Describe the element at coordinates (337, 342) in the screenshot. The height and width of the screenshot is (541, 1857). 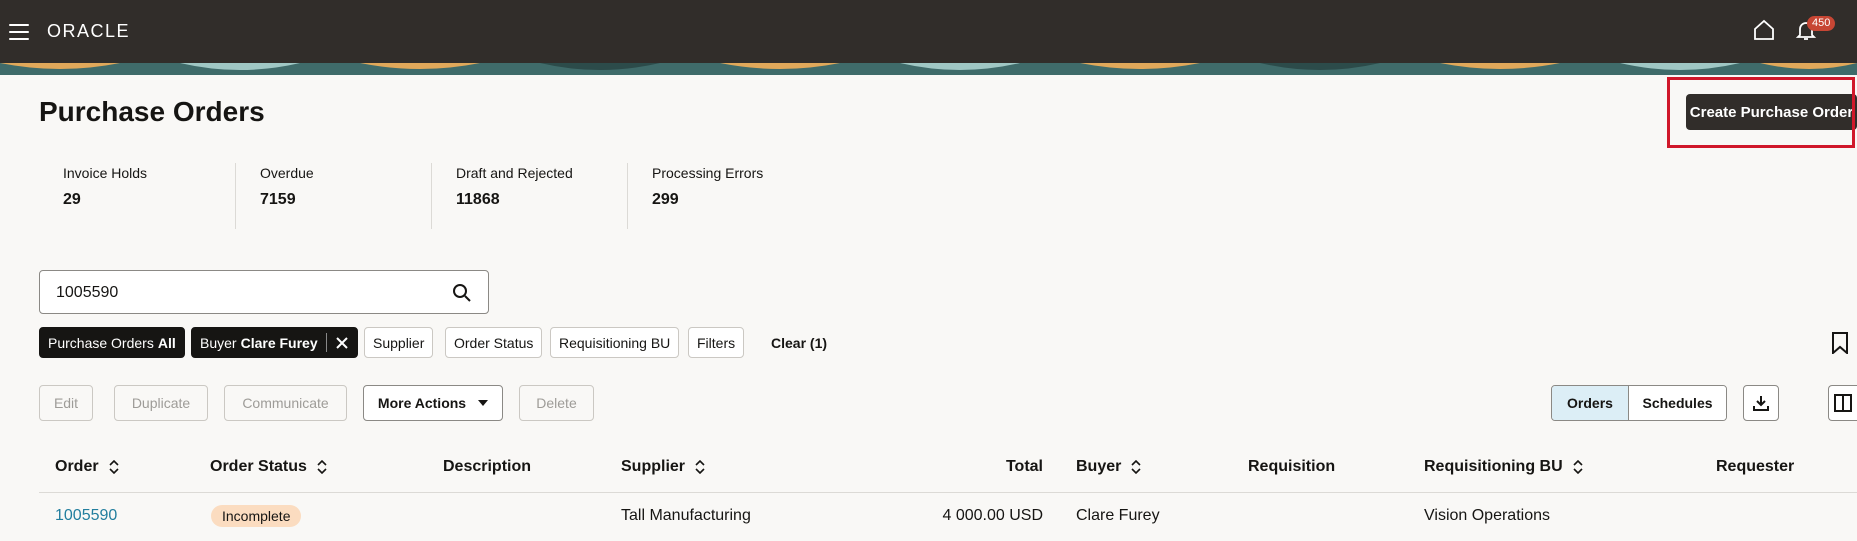
I see `close-icon` at that location.